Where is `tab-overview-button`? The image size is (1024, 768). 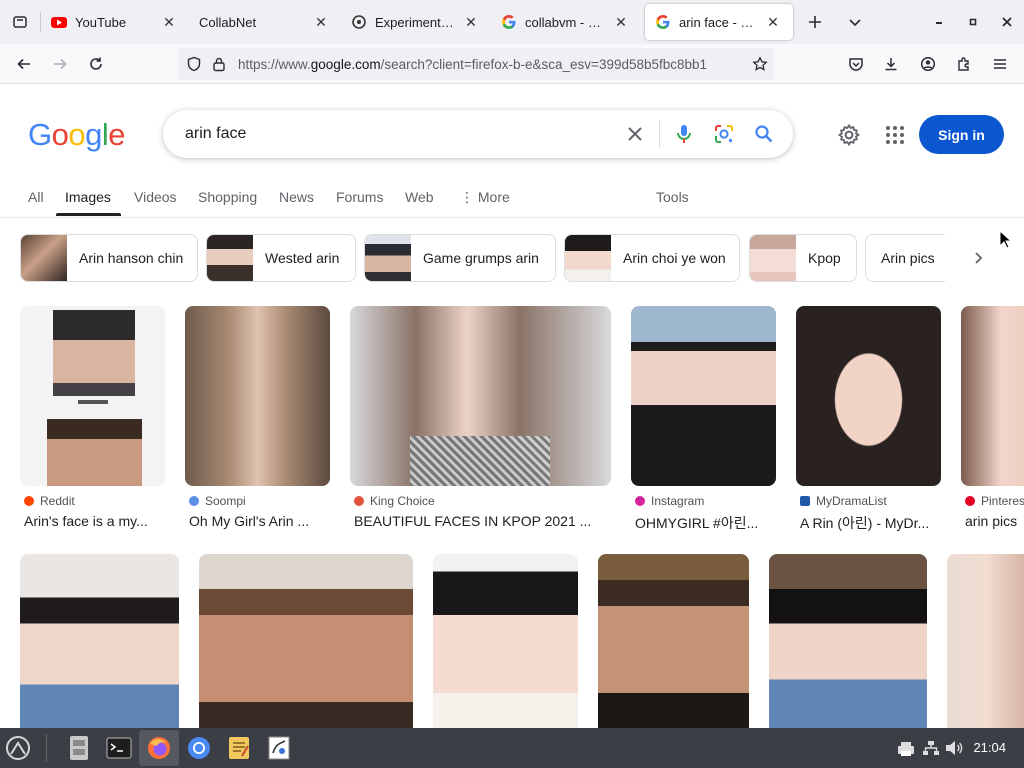 tab-overview-button is located at coordinates (20, 22).